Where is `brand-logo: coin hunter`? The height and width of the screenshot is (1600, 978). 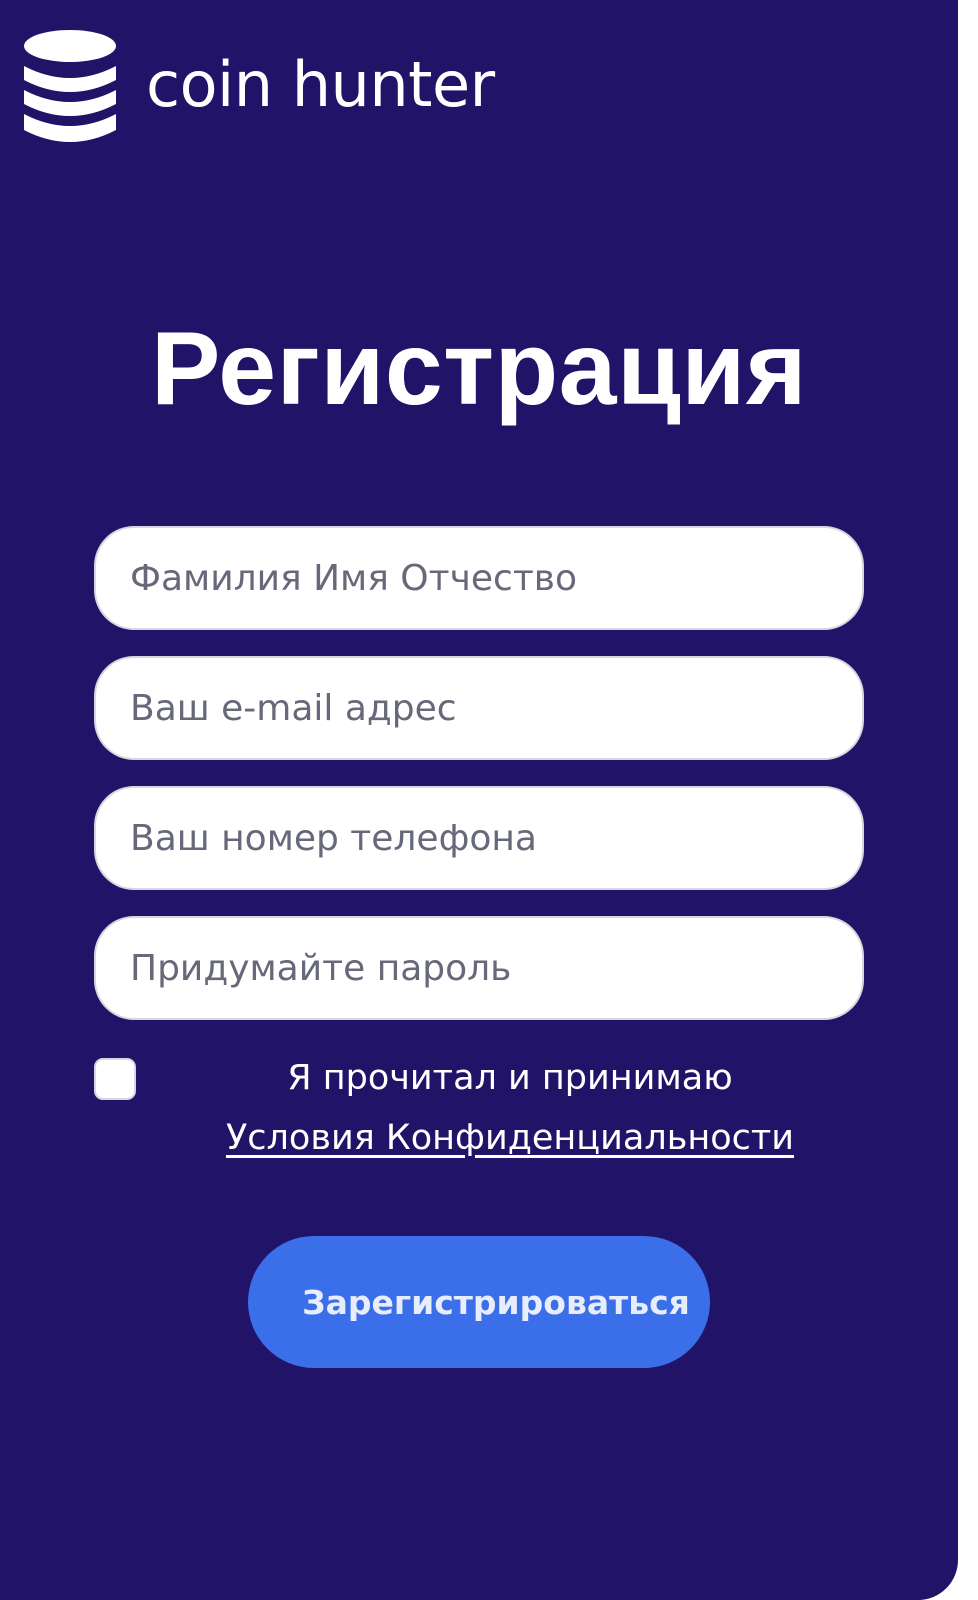 brand-logo: coin hunter is located at coordinates (258, 91).